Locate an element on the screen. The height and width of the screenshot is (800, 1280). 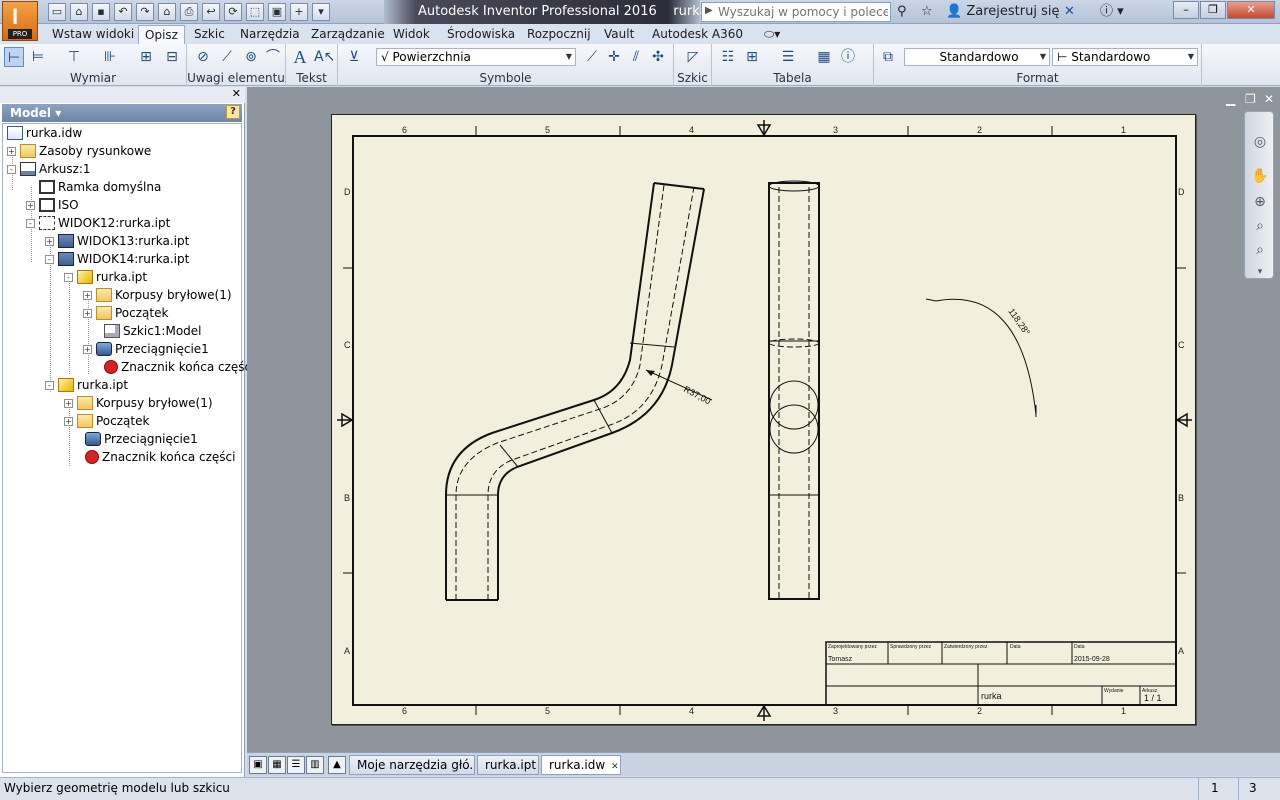
close-browser-icon: ✕ is located at coordinates (236, 93).